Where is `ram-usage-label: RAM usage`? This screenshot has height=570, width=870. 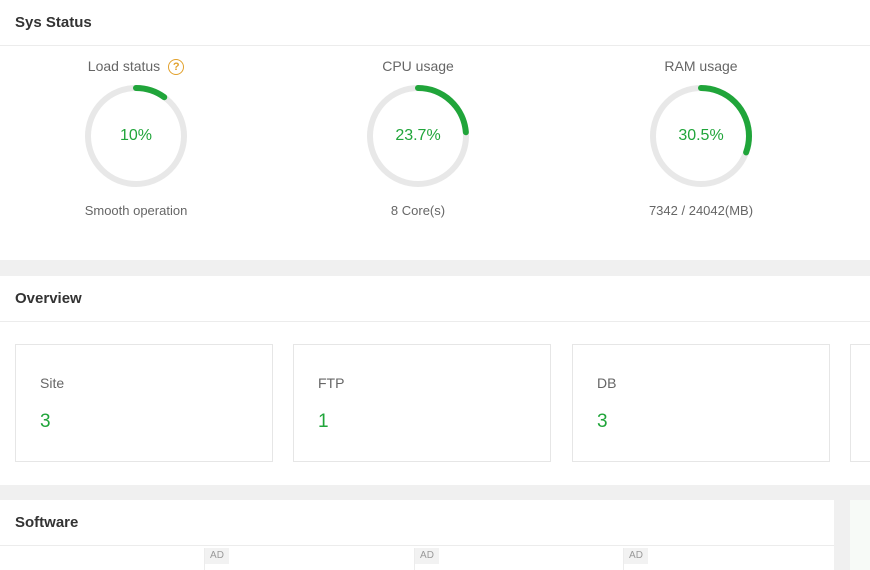 ram-usage-label: RAM usage is located at coordinates (701, 66).